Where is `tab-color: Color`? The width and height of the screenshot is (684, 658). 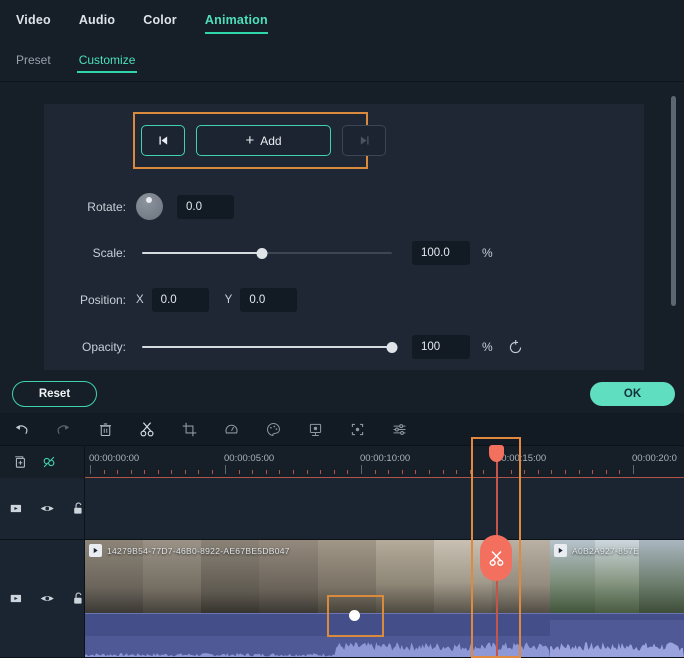 tab-color: Color is located at coordinates (160, 19).